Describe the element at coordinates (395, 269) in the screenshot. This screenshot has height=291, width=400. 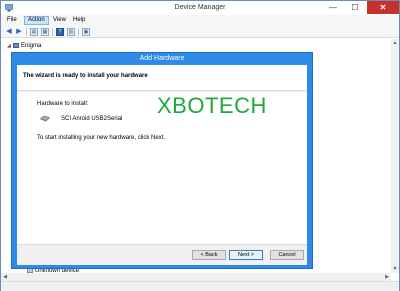
I see `scroll-down-arrow-icon: ▼` at that location.